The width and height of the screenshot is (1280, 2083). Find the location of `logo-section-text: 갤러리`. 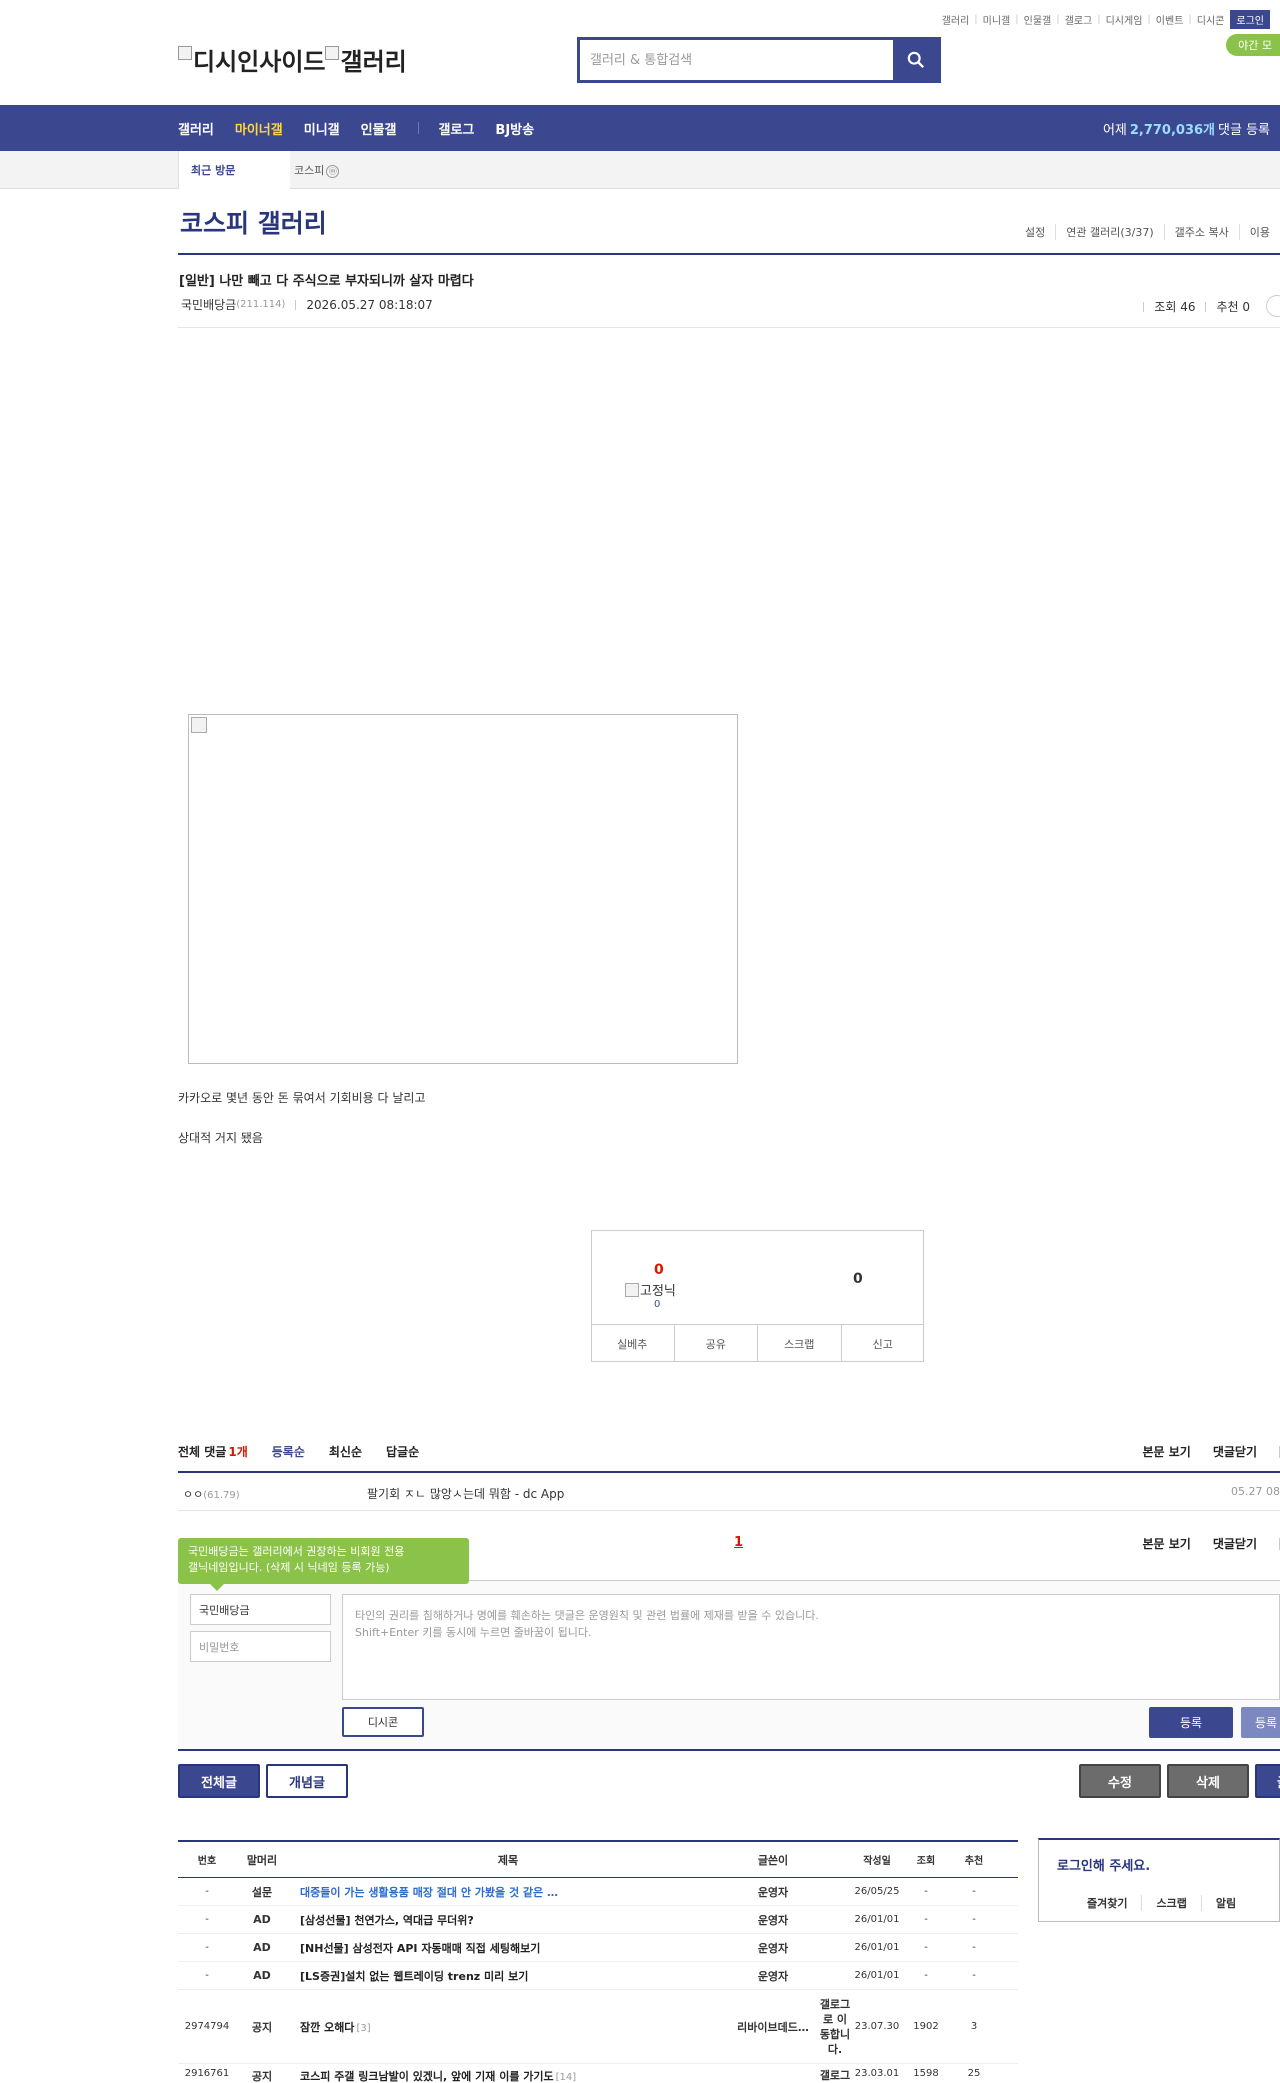

logo-section-text: 갤러리 is located at coordinates (373, 62).